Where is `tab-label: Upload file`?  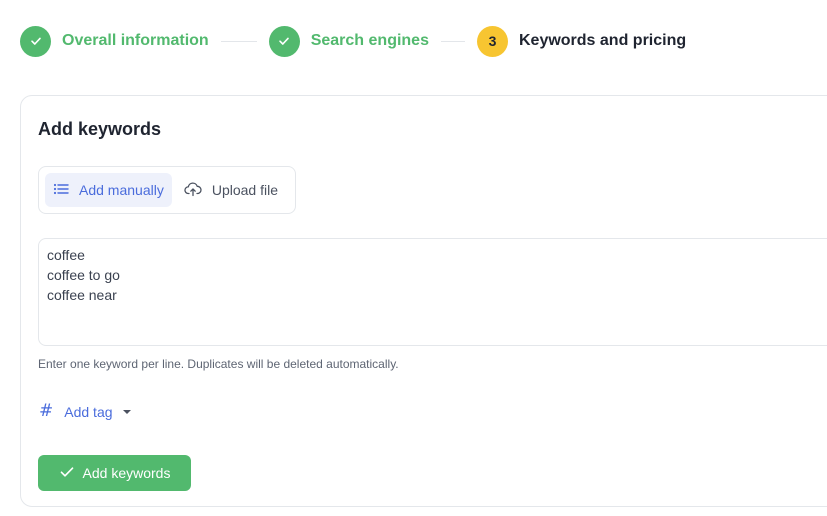 tab-label: Upload file is located at coordinates (244, 190).